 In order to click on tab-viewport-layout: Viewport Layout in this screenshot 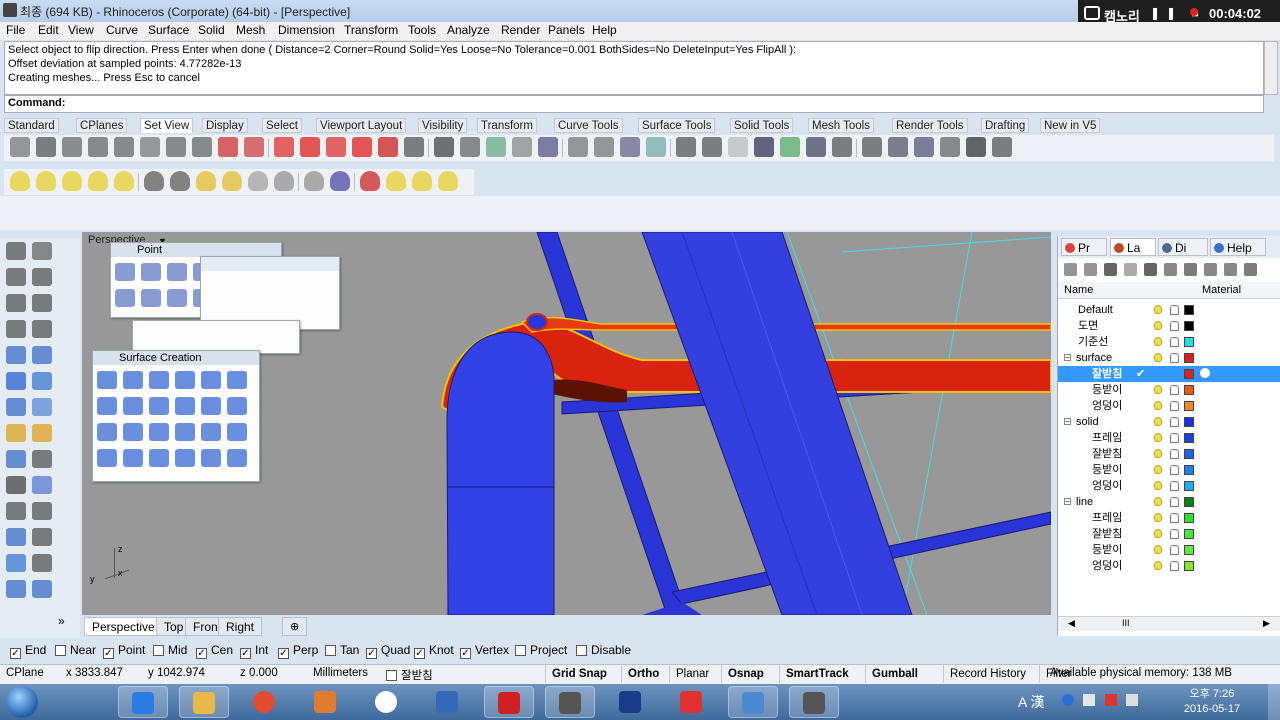, I will do `click(361, 125)`.